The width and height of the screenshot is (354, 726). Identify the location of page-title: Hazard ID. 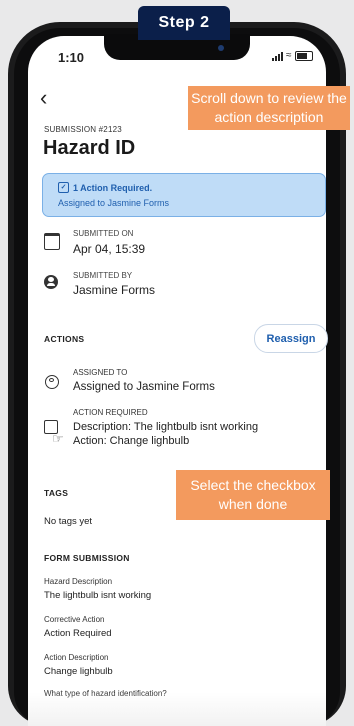
(89, 148).